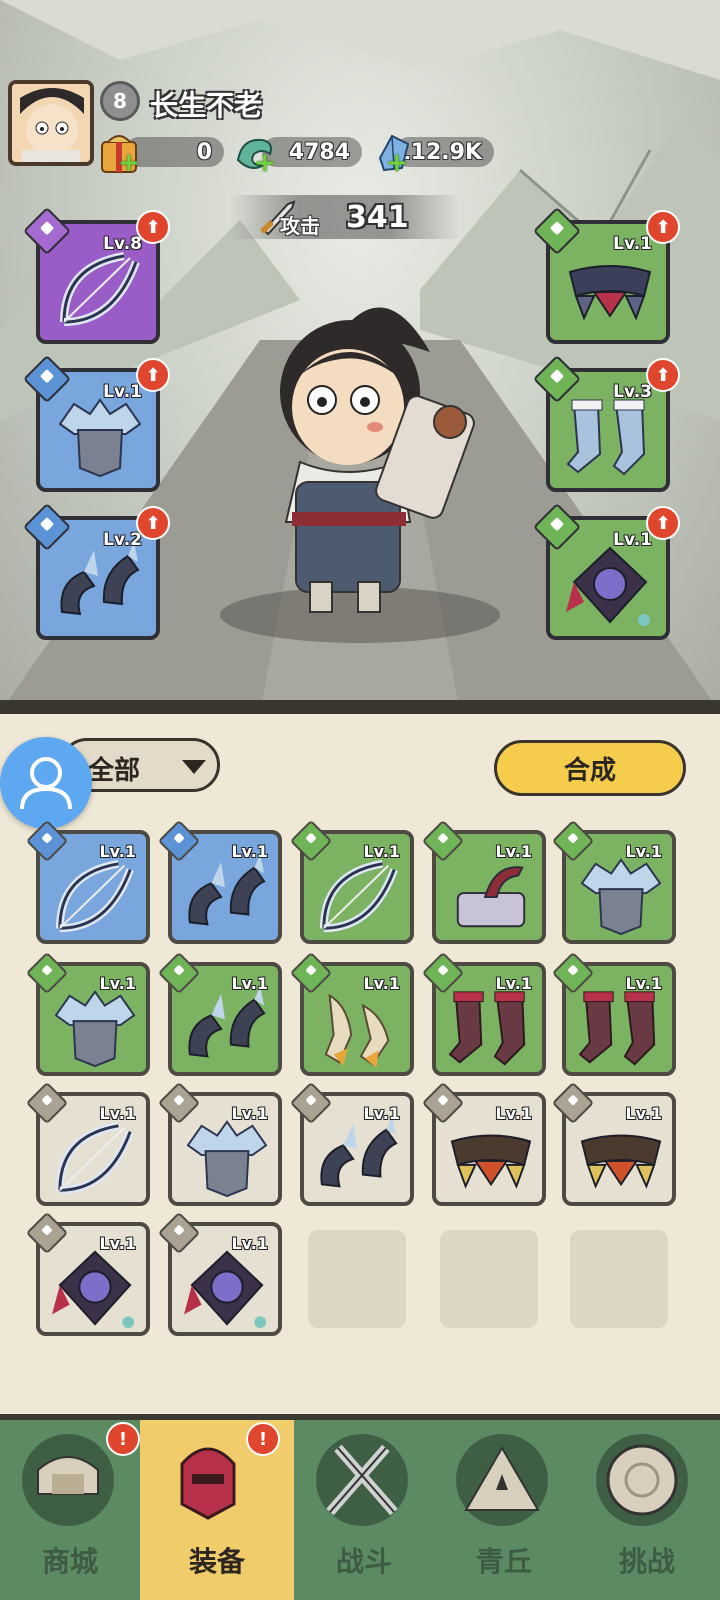 Image resolution: width=720 pixels, height=1600 pixels. Describe the element at coordinates (206, 105) in the screenshot. I see `player-name: 长生不老` at that location.